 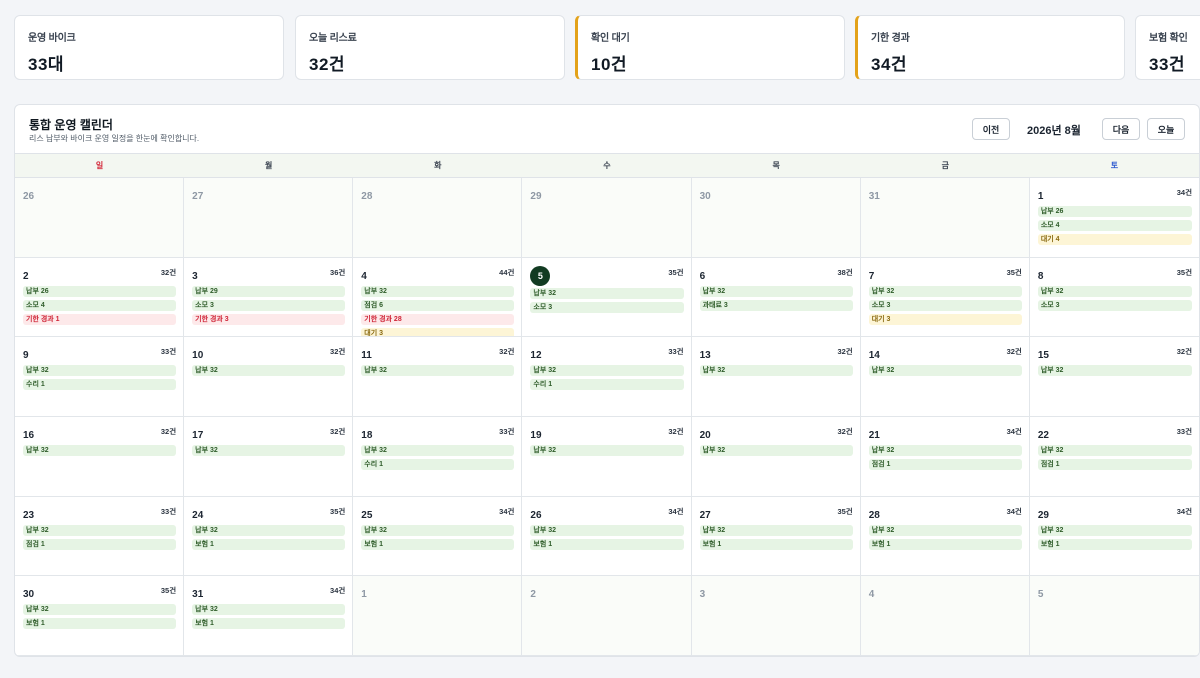 I want to click on prev-month-button: 이전, so click(x=991, y=129).